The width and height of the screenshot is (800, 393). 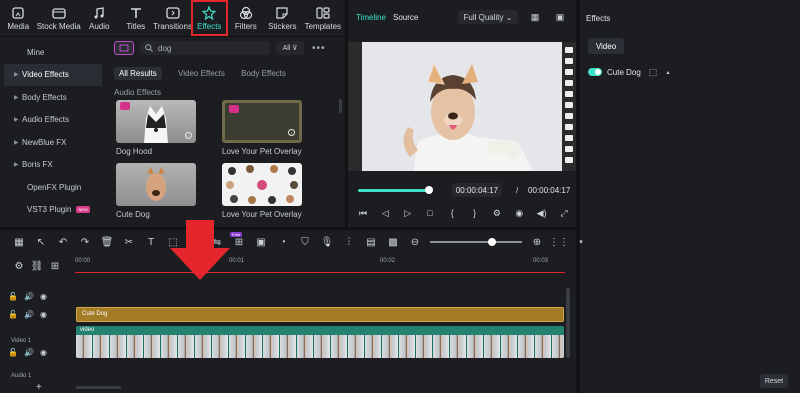 I want to click on effect-toggle, so click(x=595, y=72).